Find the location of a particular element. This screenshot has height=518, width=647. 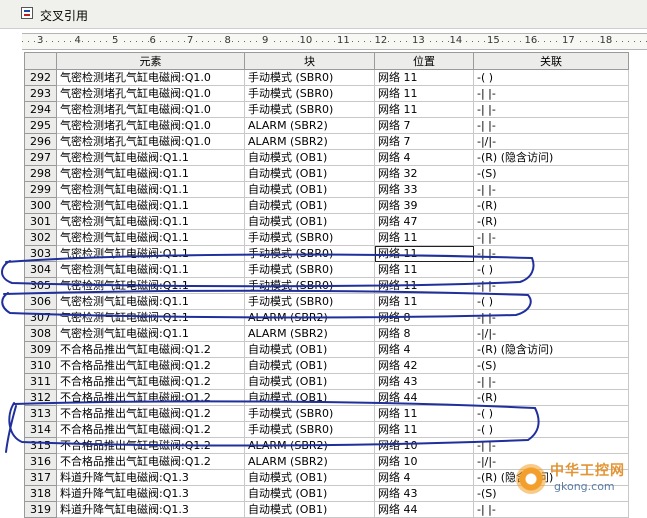

row-index: 305 is located at coordinates (40, 285).